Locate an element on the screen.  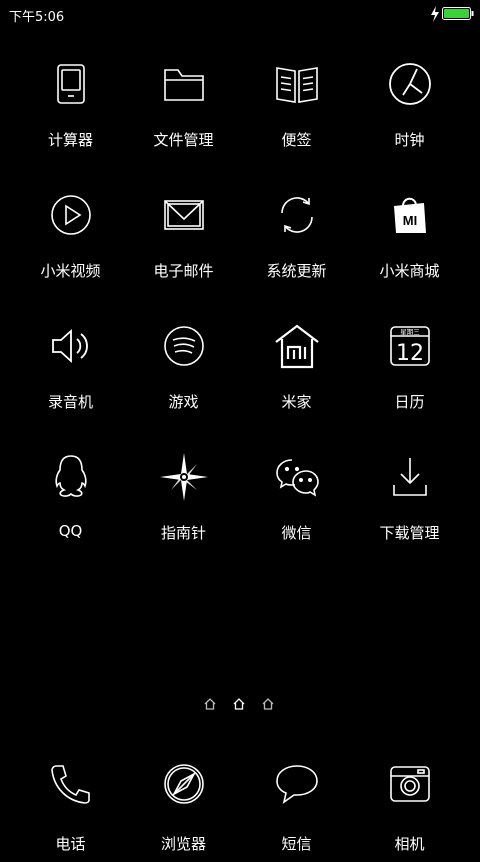
games-icon is located at coordinates (184, 346).